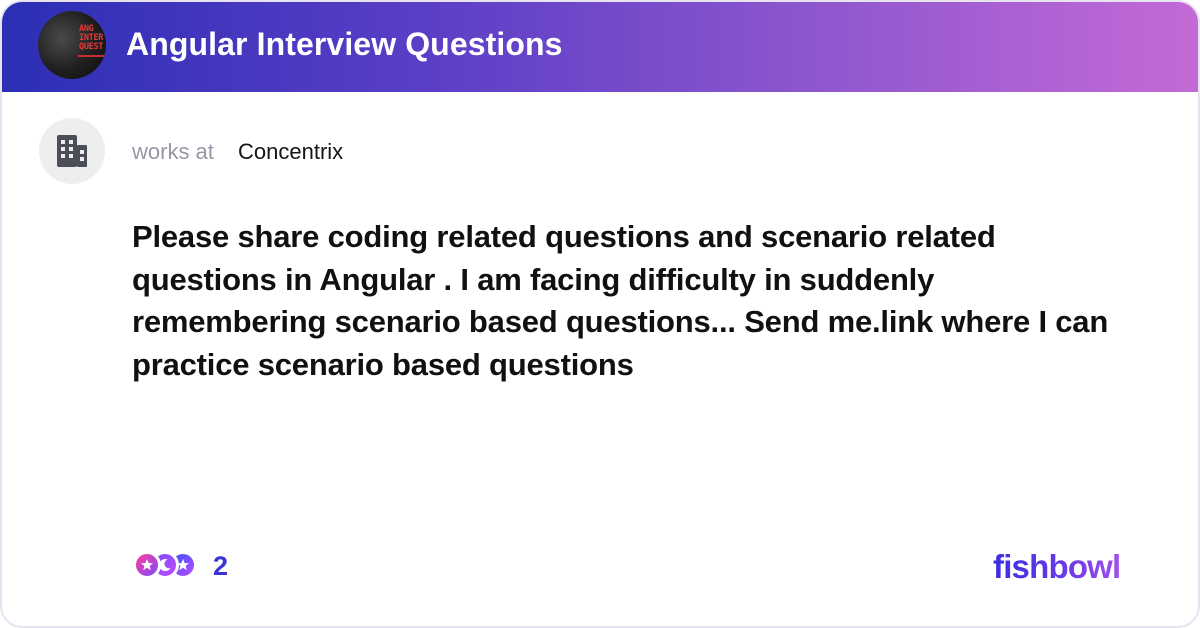 Image resolution: width=1200 pixels, height=628 pixels. I want to click on bowl-avatar-text-line: QUEST, so click(91, 47).